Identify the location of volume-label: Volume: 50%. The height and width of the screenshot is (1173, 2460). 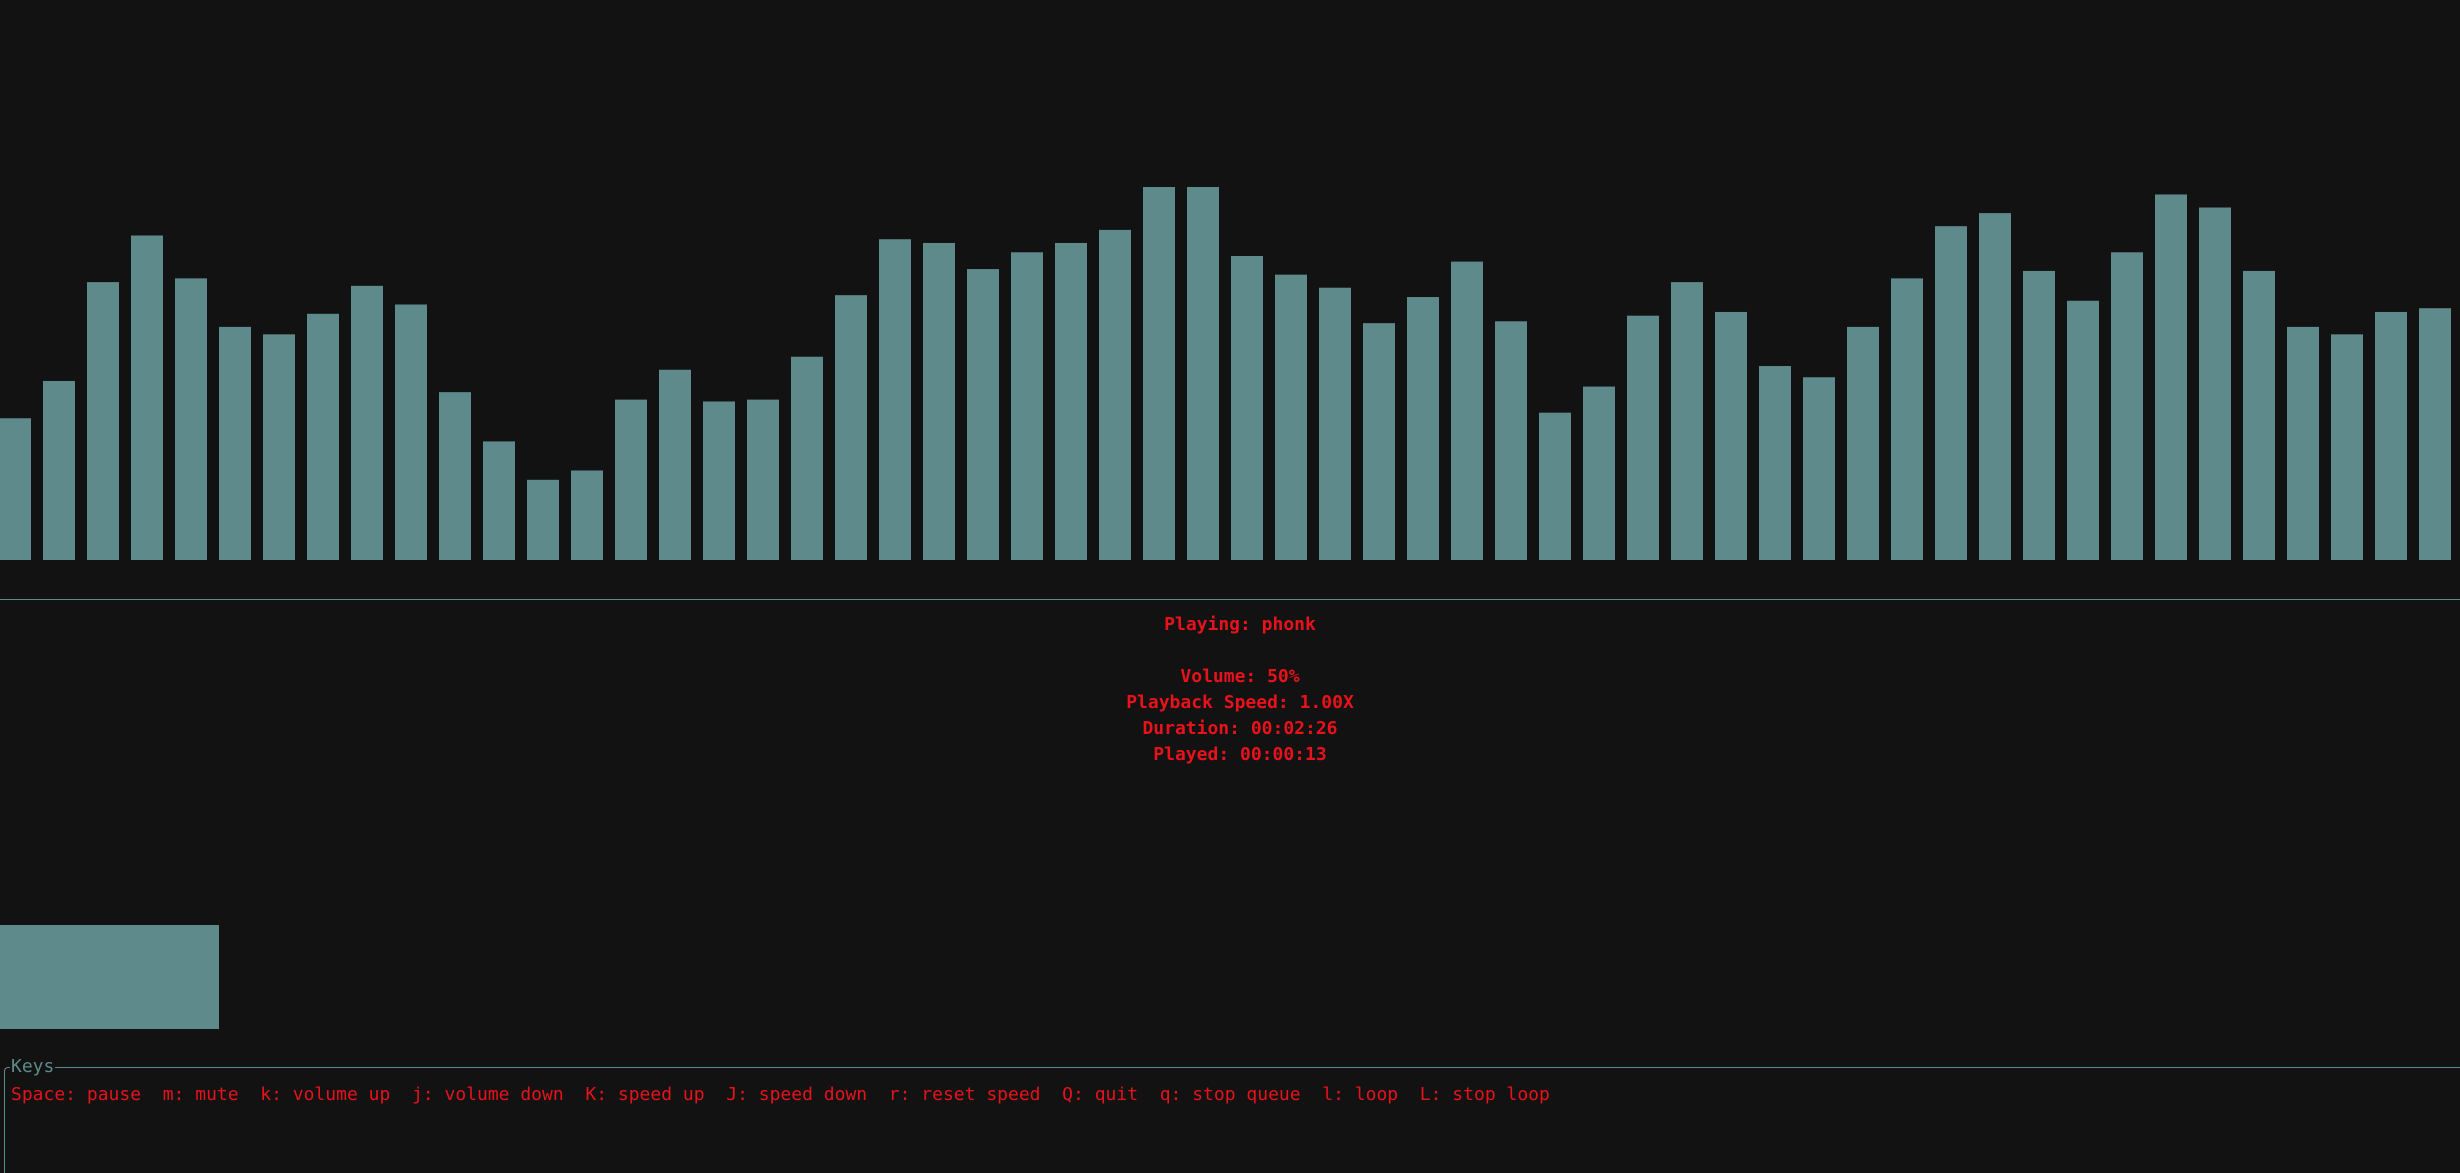
(1240, 676).